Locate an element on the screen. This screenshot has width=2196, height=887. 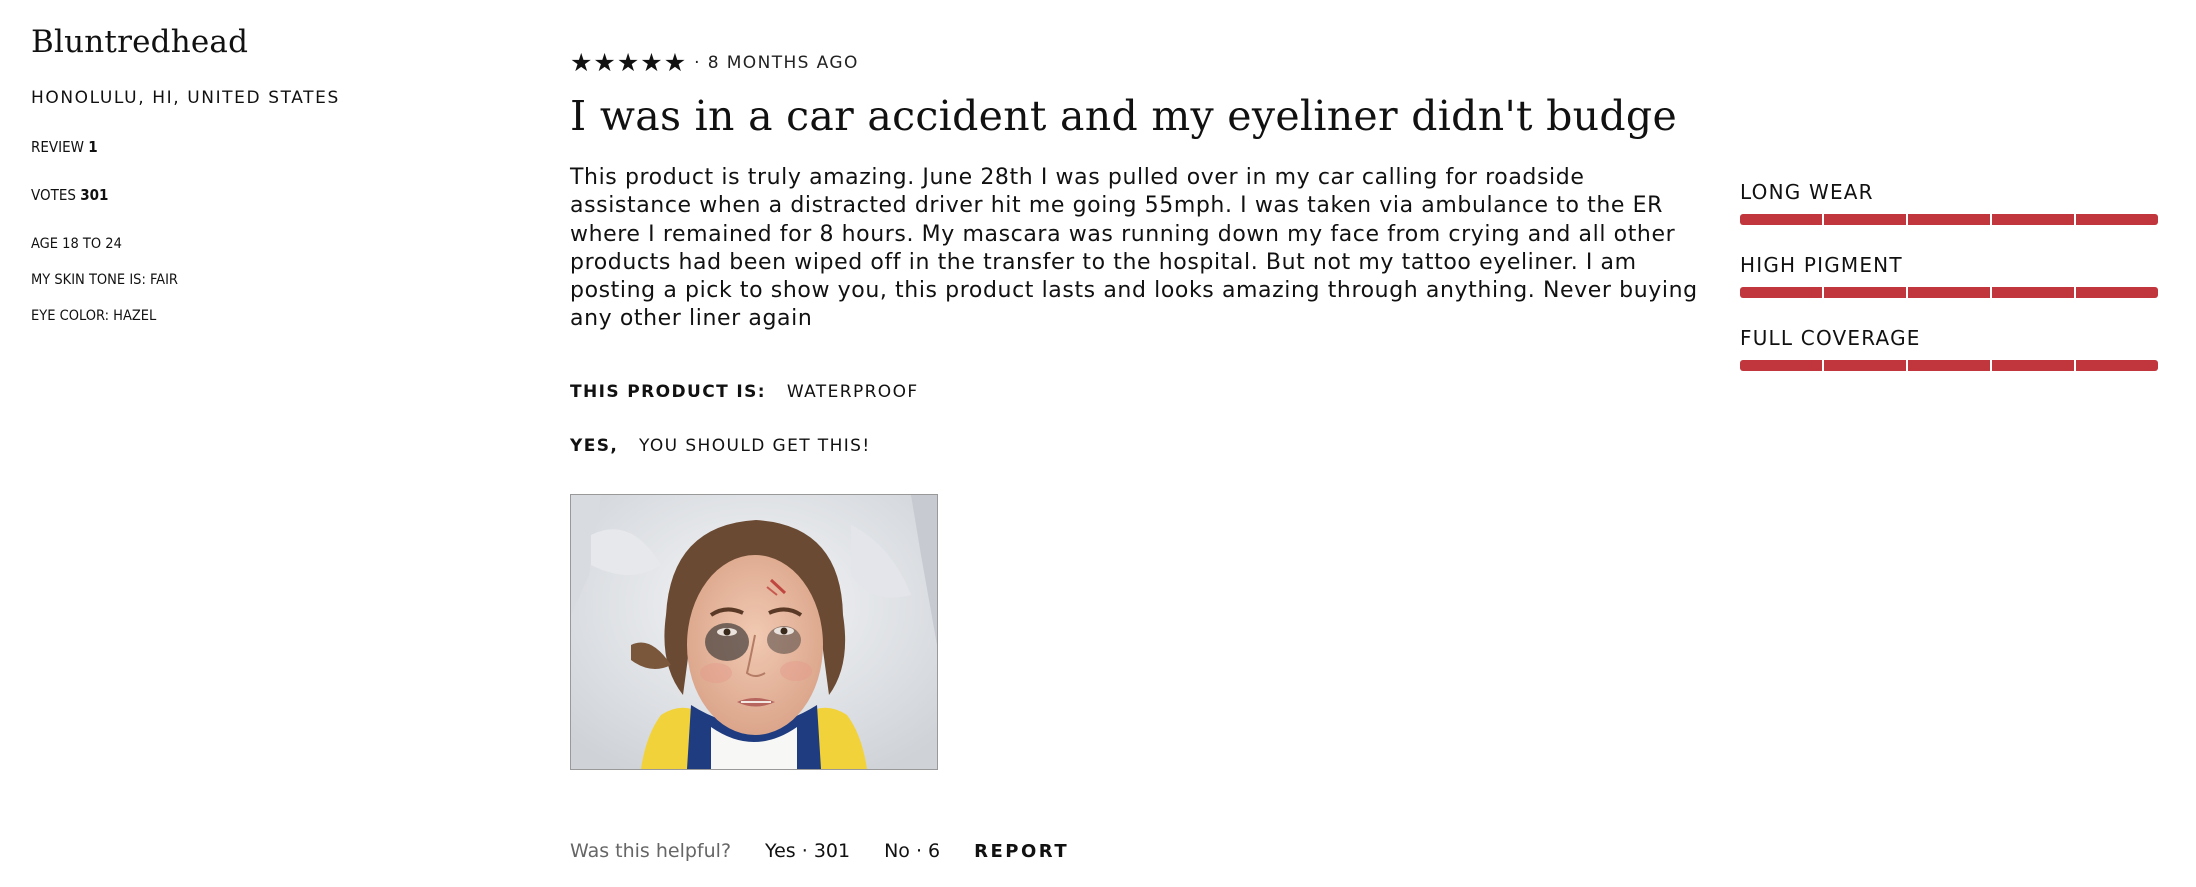
attribute-ratings: LONG WEAR HIGH PIGMENT FULL COVERAGE is located at coordinates (1949, 289).